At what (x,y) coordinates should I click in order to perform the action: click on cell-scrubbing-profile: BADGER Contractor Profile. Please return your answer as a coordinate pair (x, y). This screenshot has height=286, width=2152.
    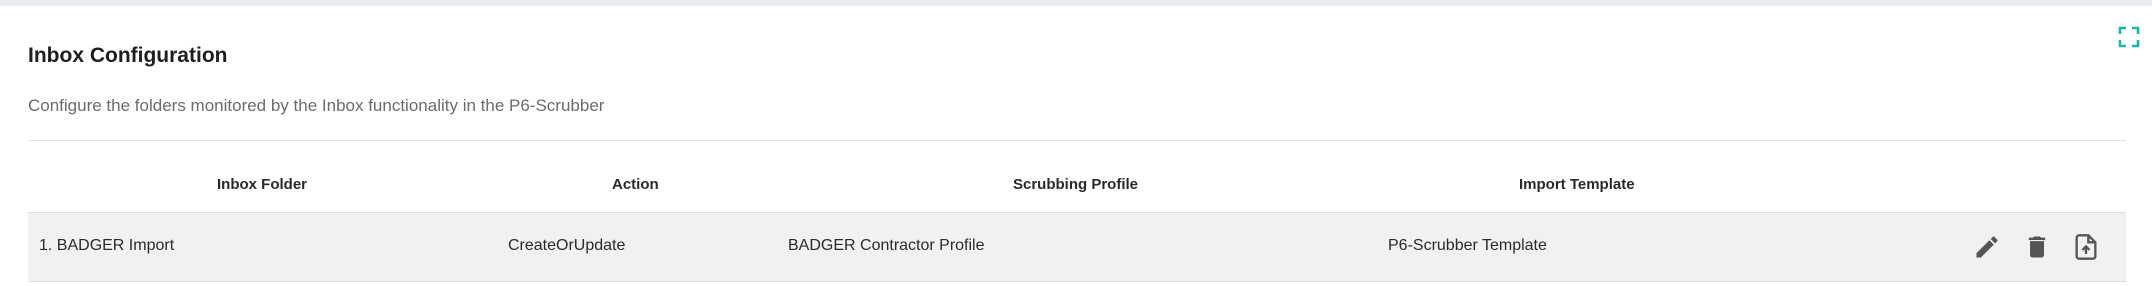
    Looking at the image, I should click on (886, 245).